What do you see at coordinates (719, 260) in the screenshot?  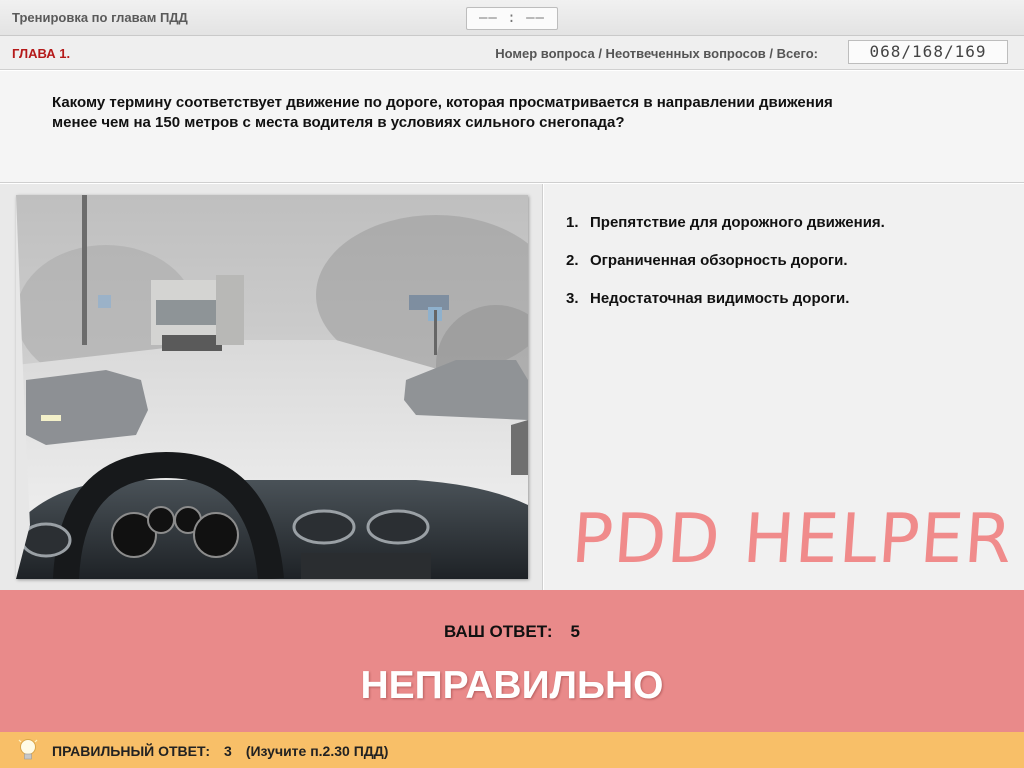 I see `answer-text: Ограниченная обзорность дороги.` at bounding box center [719, 260].